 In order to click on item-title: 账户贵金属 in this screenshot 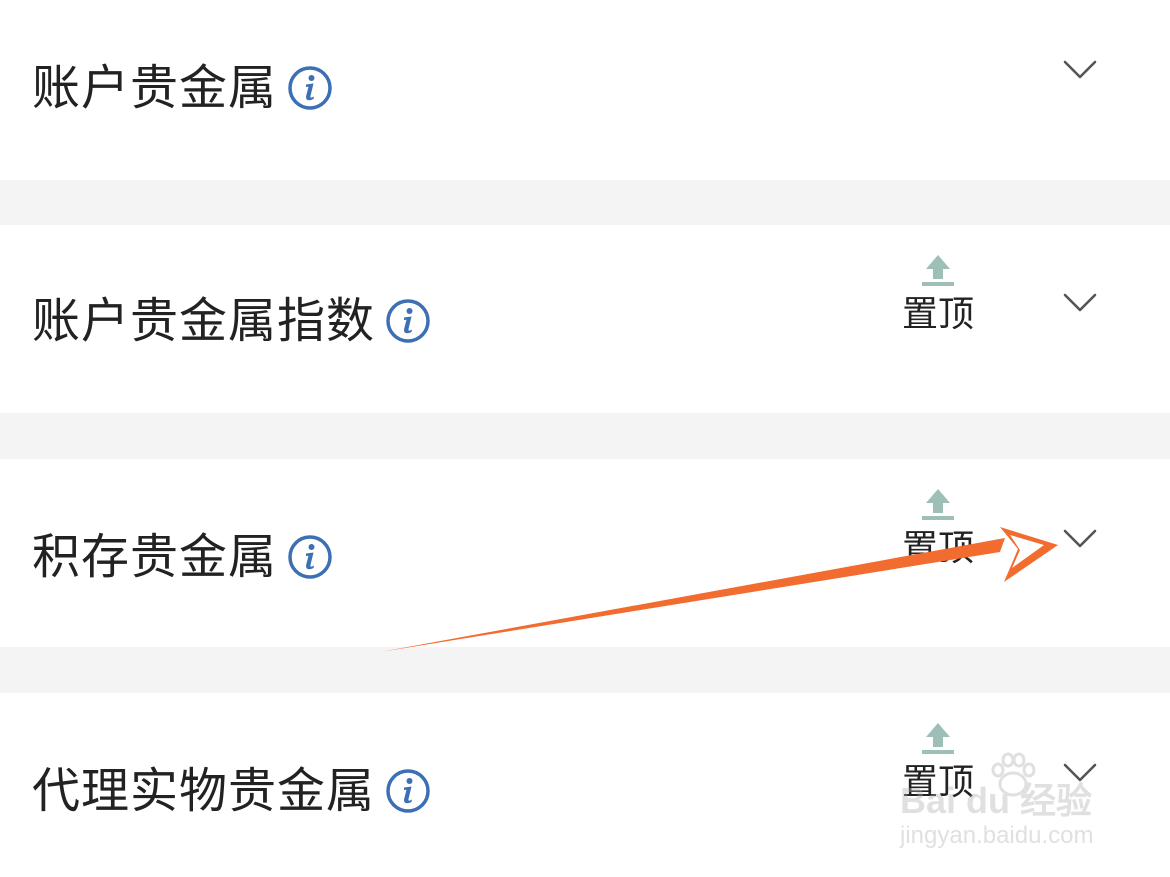, I will do `click(155, 88)`.